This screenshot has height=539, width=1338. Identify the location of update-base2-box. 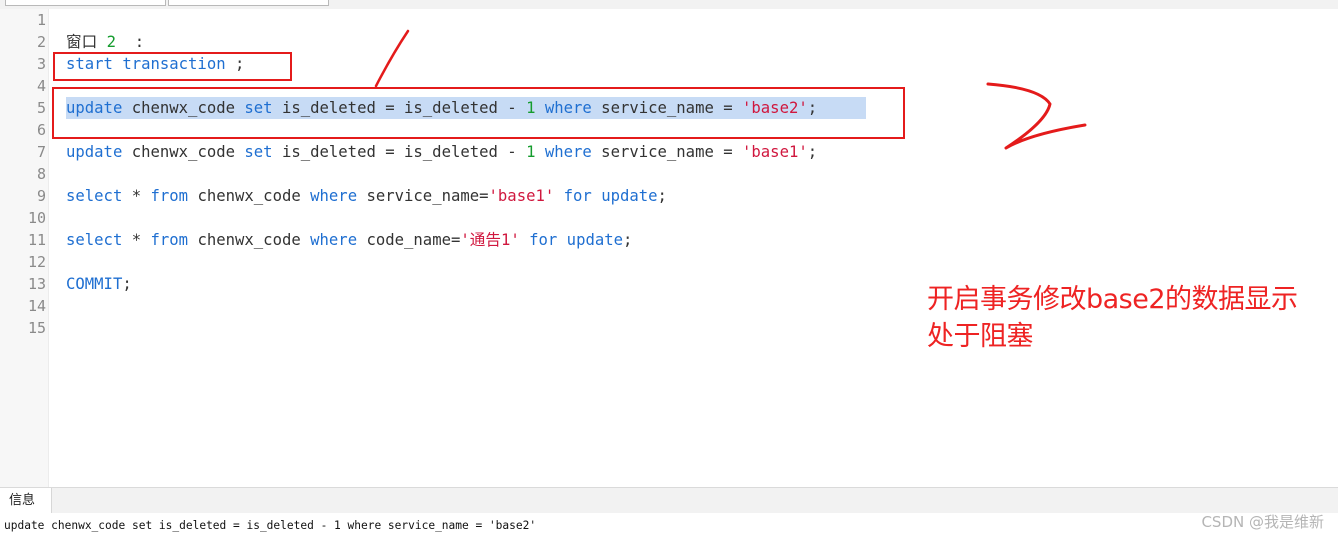
(478, 113).